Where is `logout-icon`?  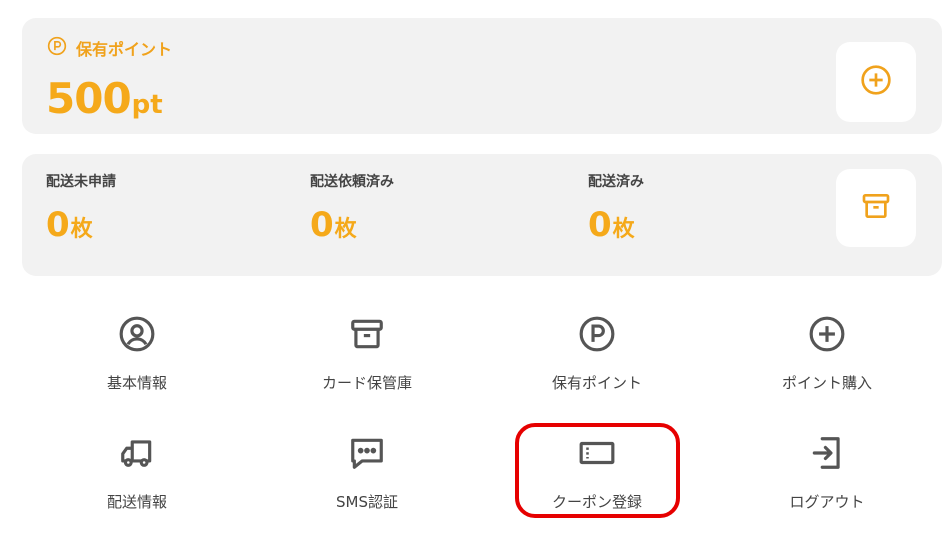
logout-icon is located at coordinates (827, 453).